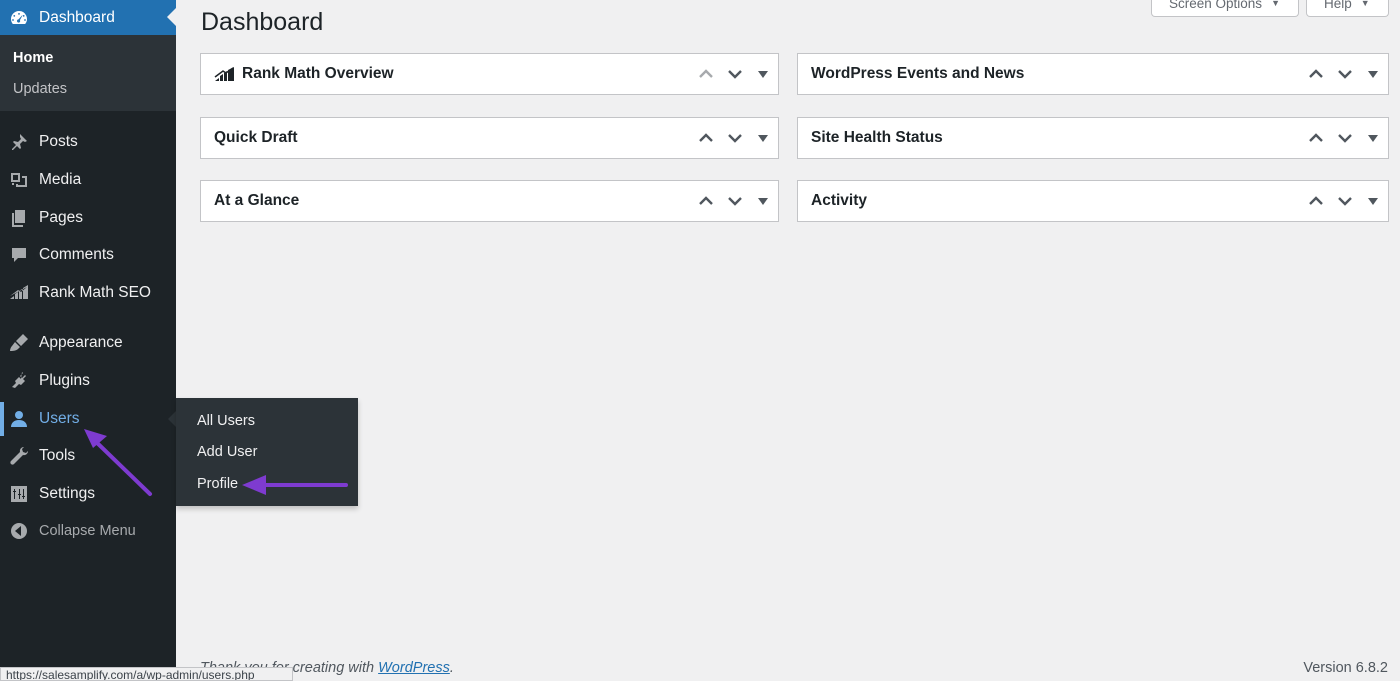 The image size is (1400, 681). I want to click on sidebar-item-dashboard: Dashboard, so click(88, 17).